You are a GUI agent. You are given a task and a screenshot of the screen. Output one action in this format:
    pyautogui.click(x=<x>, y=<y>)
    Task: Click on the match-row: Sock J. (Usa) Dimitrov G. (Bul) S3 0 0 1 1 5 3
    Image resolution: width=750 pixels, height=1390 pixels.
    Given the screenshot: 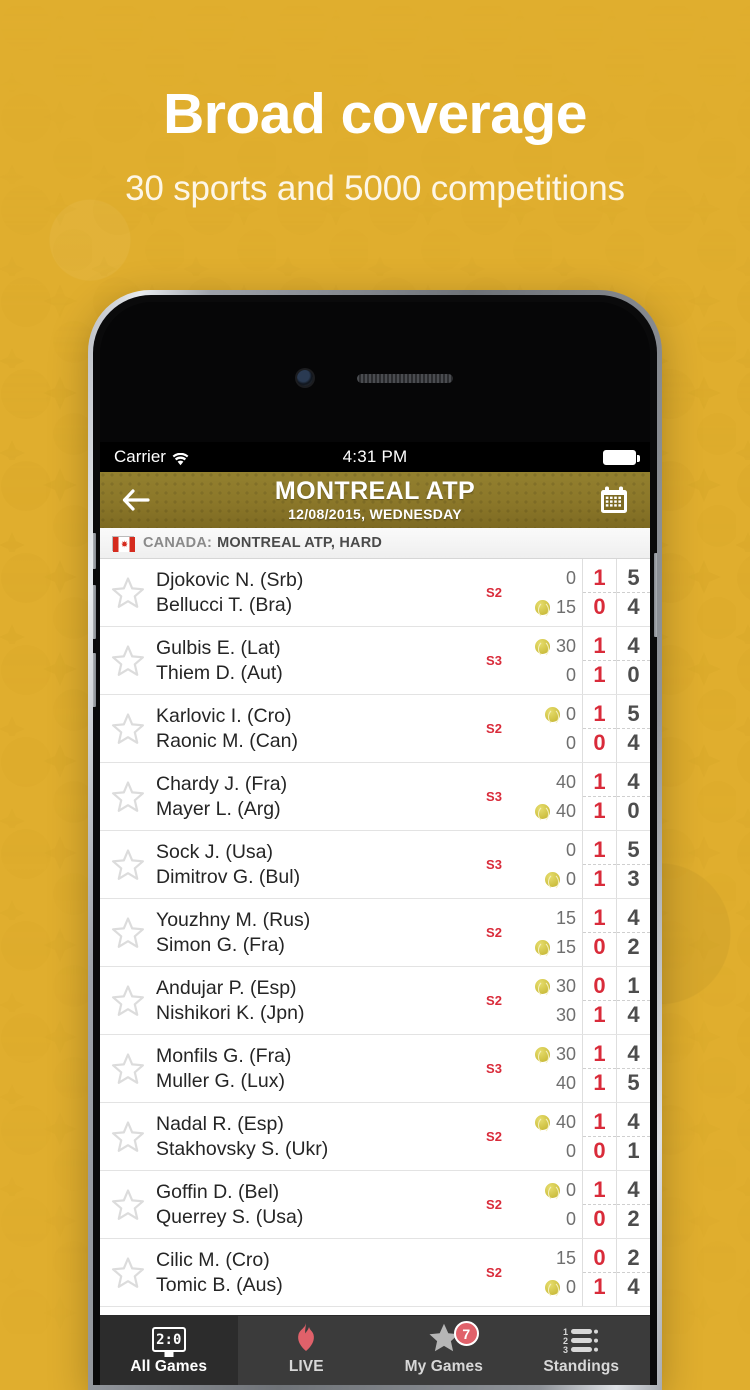 What is the action you would take?
    pyautogui.click(x=375, y=865)
    